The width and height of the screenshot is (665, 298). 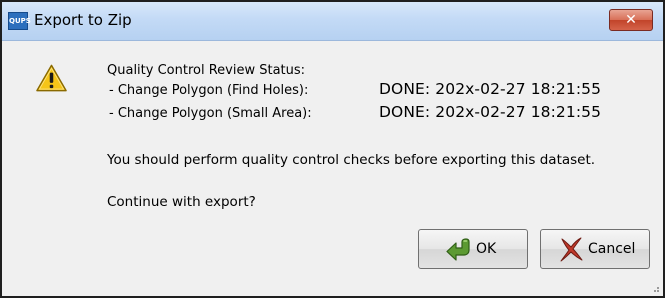 I want to click on status-heading: Quality Control Review Status:, so click(x=206, y=70).